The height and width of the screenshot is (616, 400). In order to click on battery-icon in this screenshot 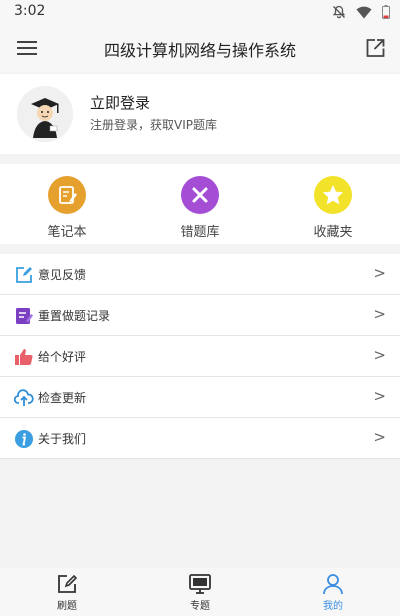, I will do `click(386, 13)`.